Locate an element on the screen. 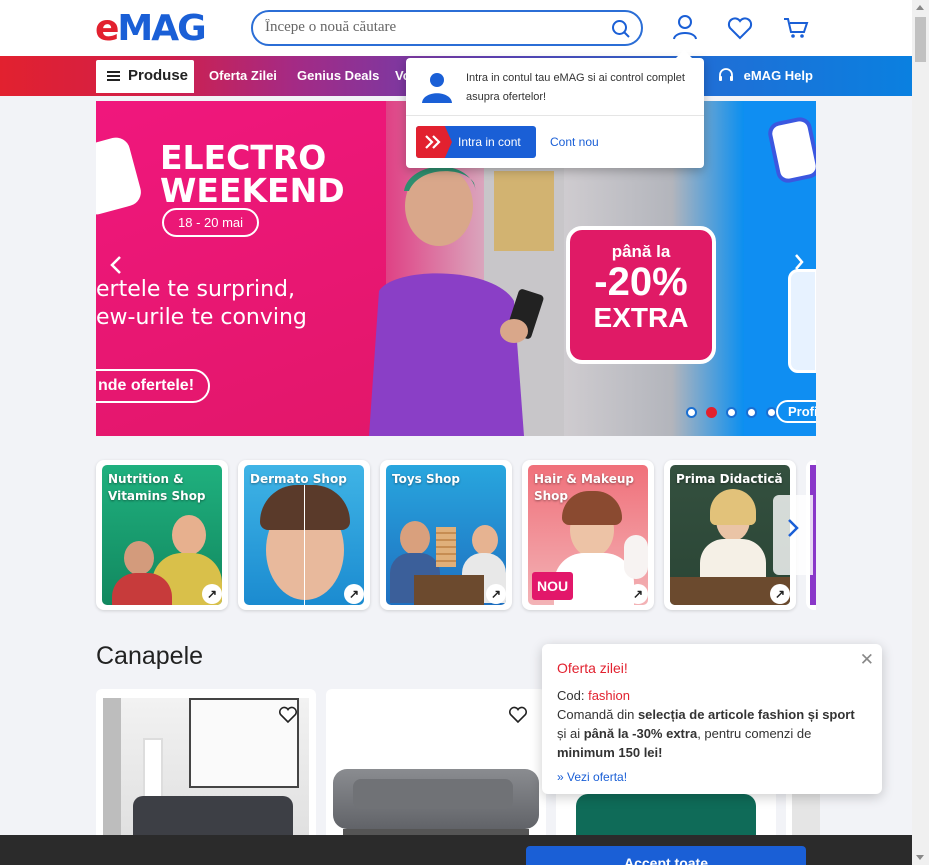  shops-next-icon is located at coordinates (793, 535).